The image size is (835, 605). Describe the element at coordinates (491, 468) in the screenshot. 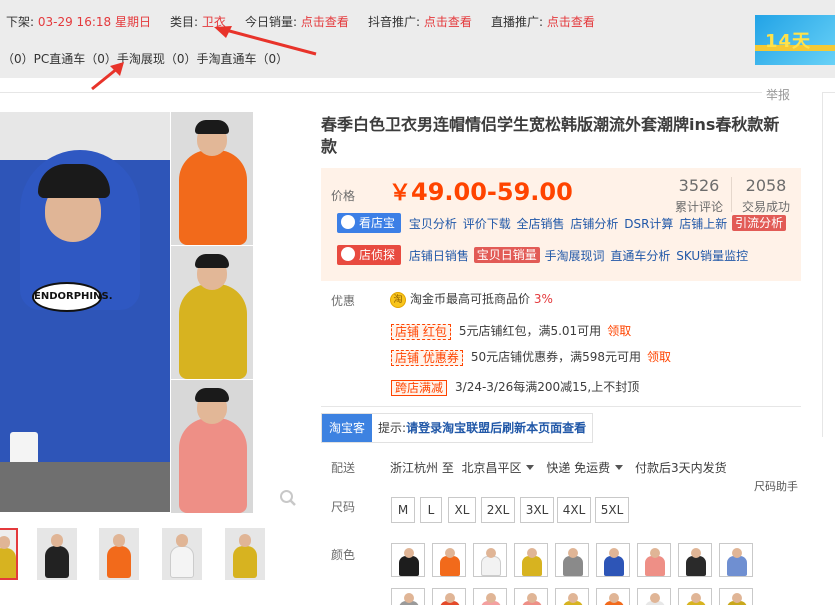

I see `ship-to-select: 北京昌平区` at that location.